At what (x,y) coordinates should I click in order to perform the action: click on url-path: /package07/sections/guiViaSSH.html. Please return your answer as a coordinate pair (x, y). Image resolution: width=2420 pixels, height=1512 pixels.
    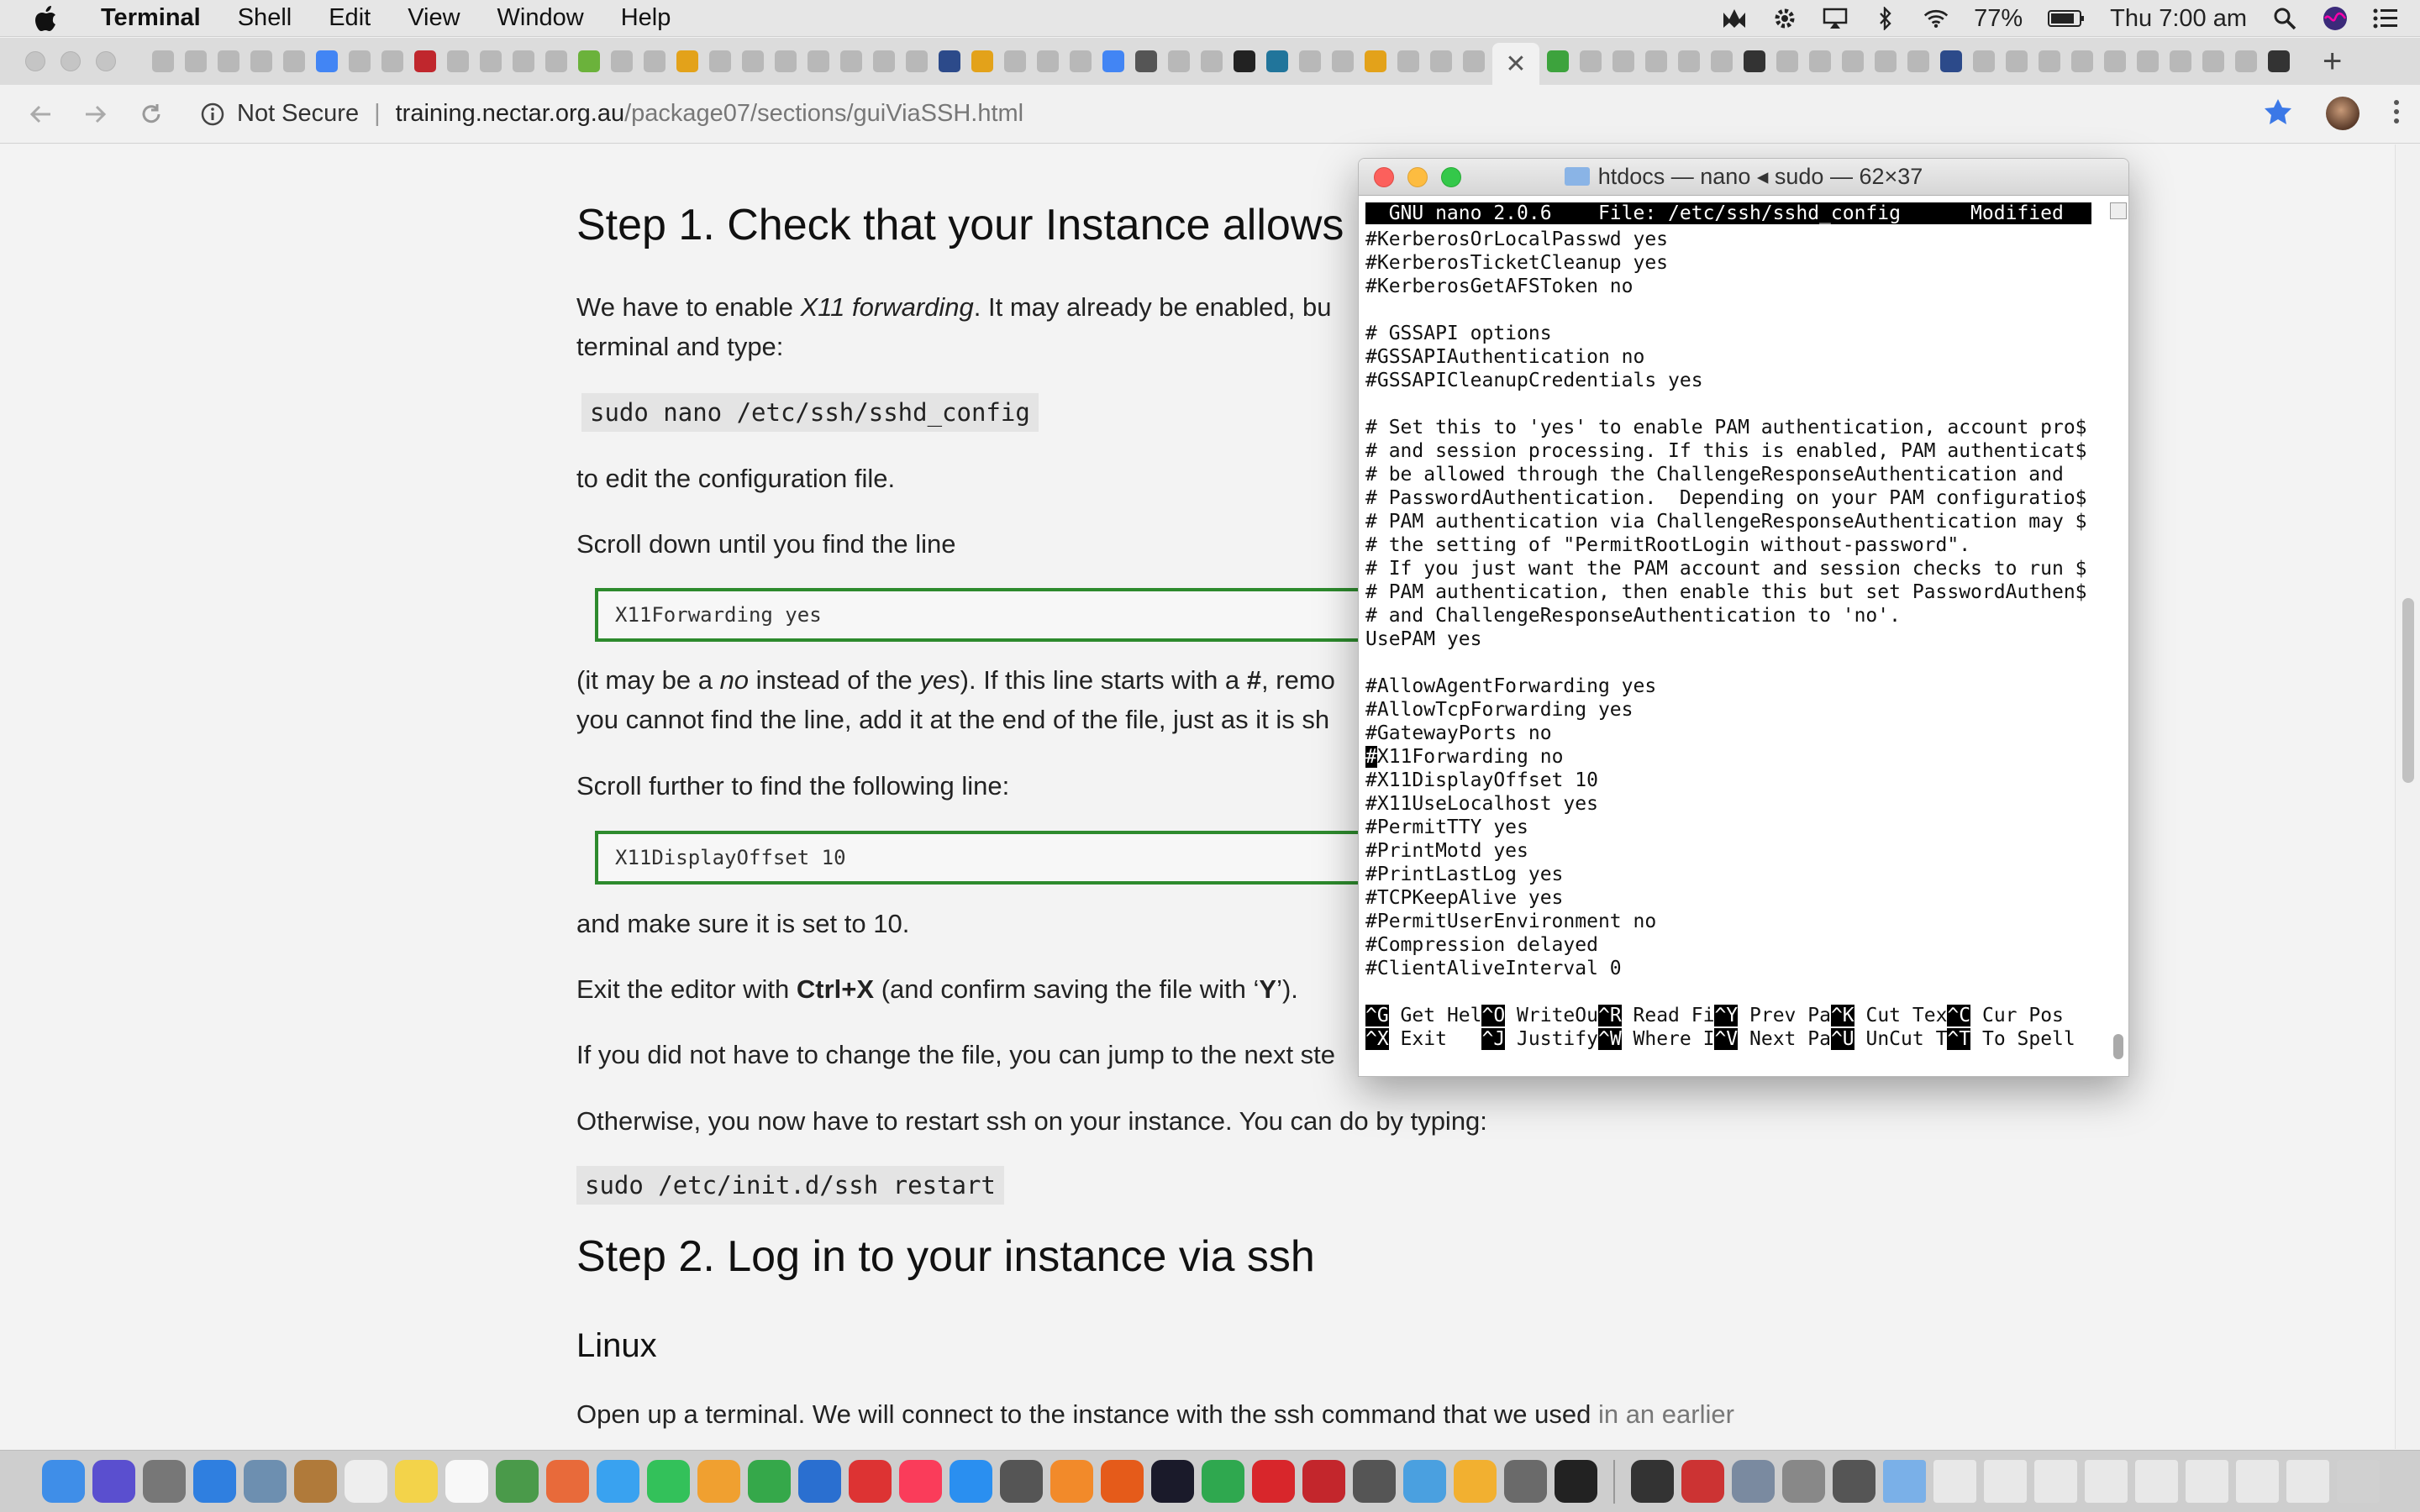
    Looking at the image, I should click on (824, 114).